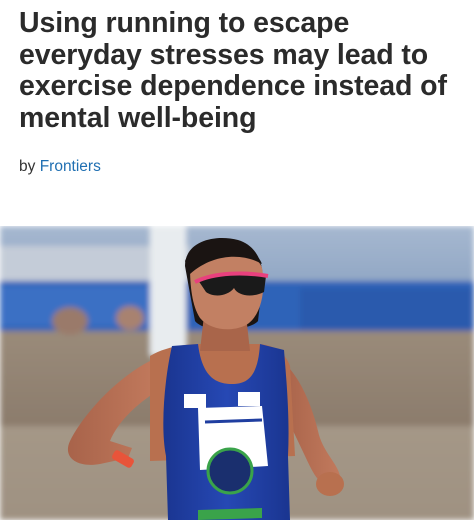 This screenshot has width=474, height=520. What do you see at coordinates (230, 471) in the screenshot?
I see `singlet-logo-badge` at bounding box center [230, 471].